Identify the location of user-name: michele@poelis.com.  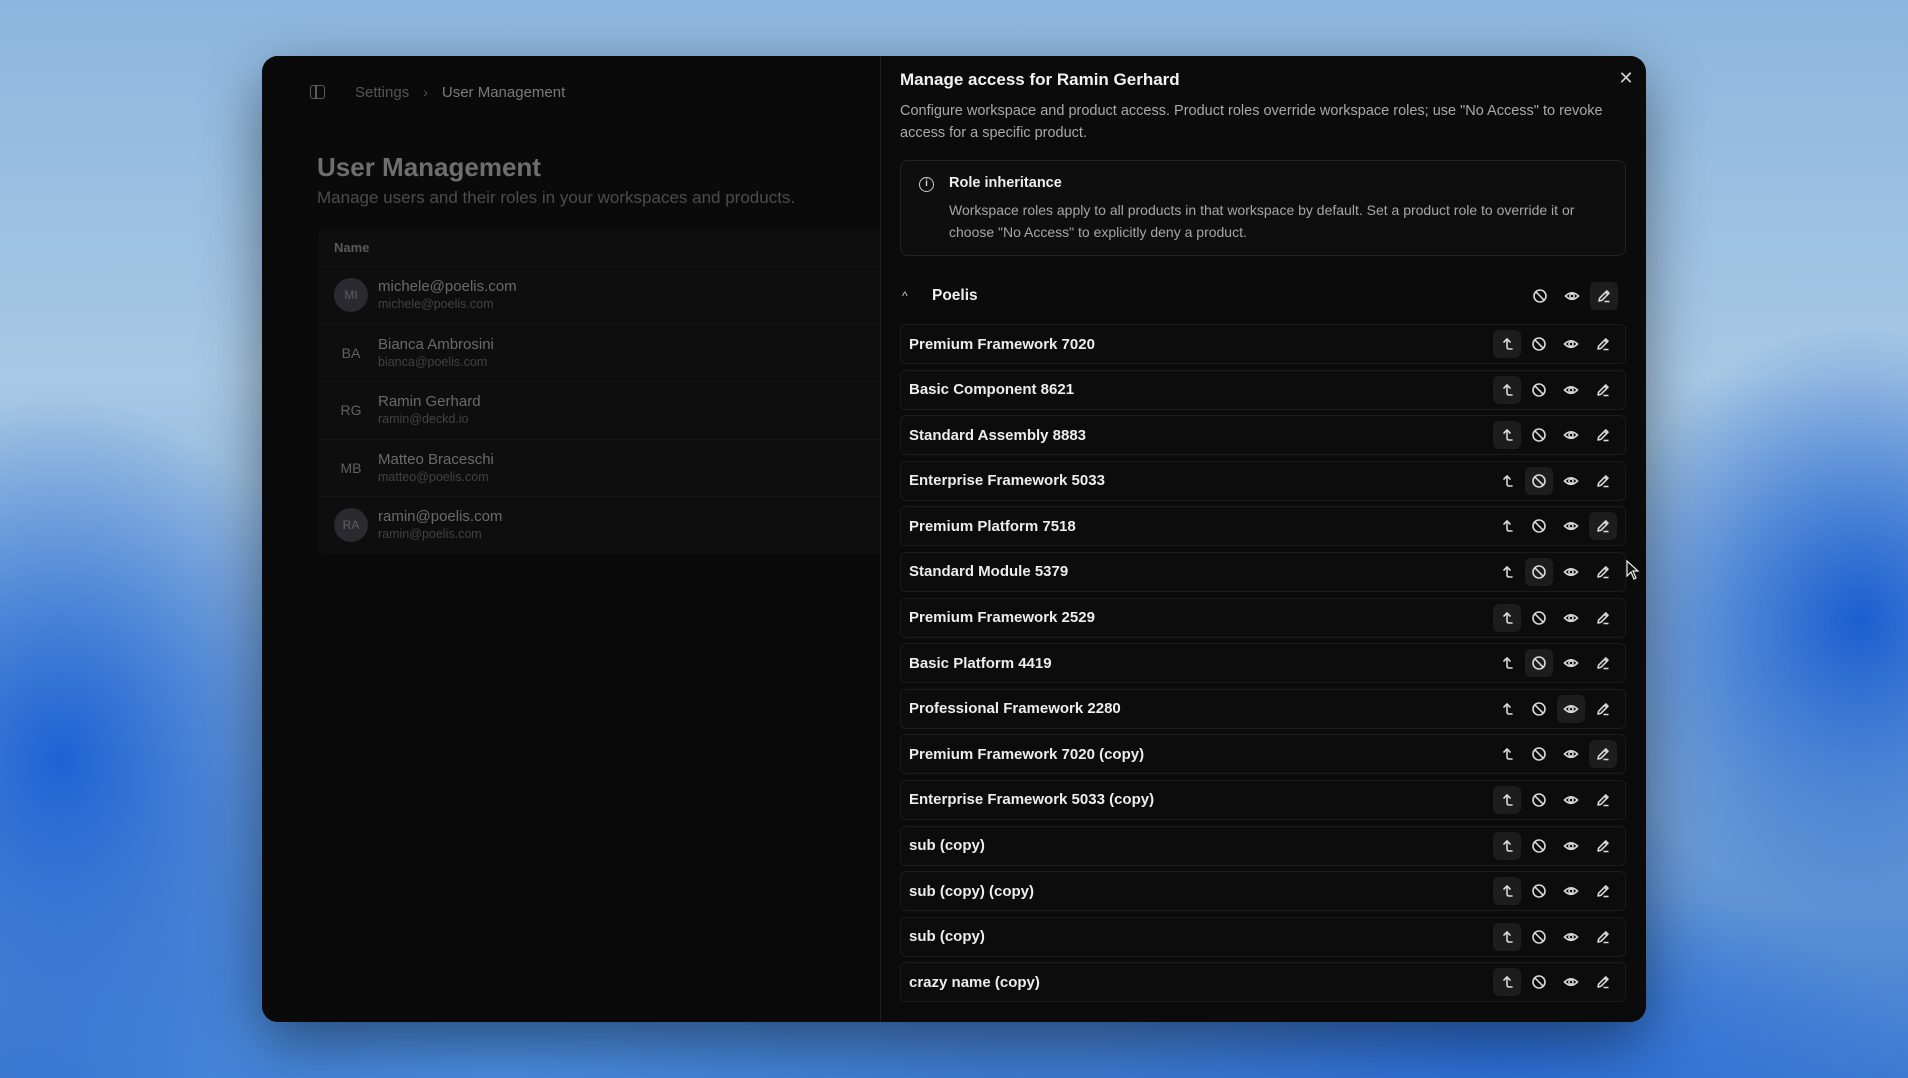
(447, 287).